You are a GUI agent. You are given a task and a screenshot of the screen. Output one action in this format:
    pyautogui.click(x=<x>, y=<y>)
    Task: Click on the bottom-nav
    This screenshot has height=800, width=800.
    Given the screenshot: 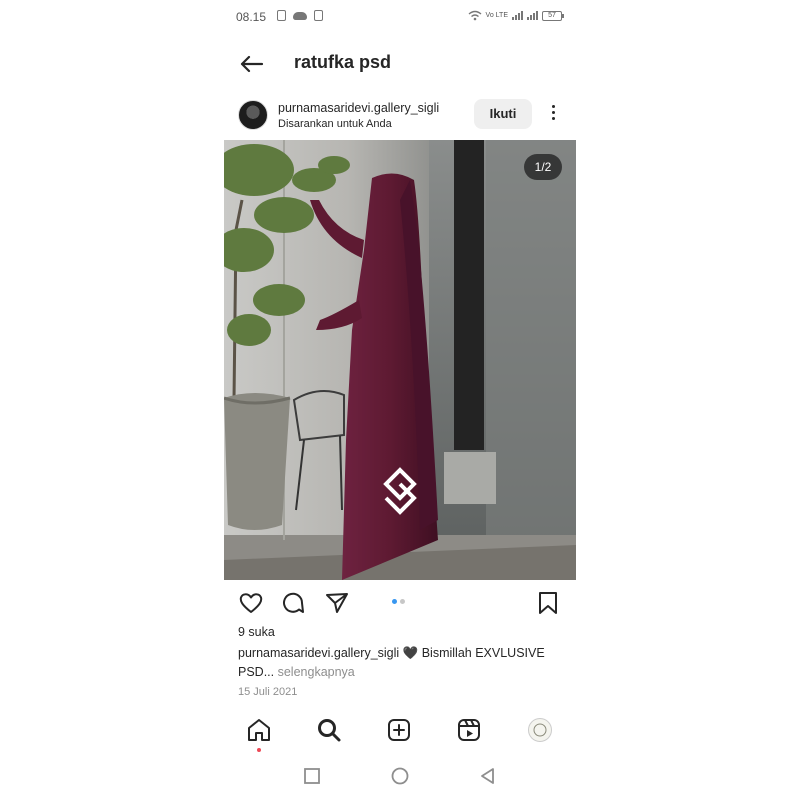 What is the action you would take?
    pyautogui.click(x=400, y=731)
    